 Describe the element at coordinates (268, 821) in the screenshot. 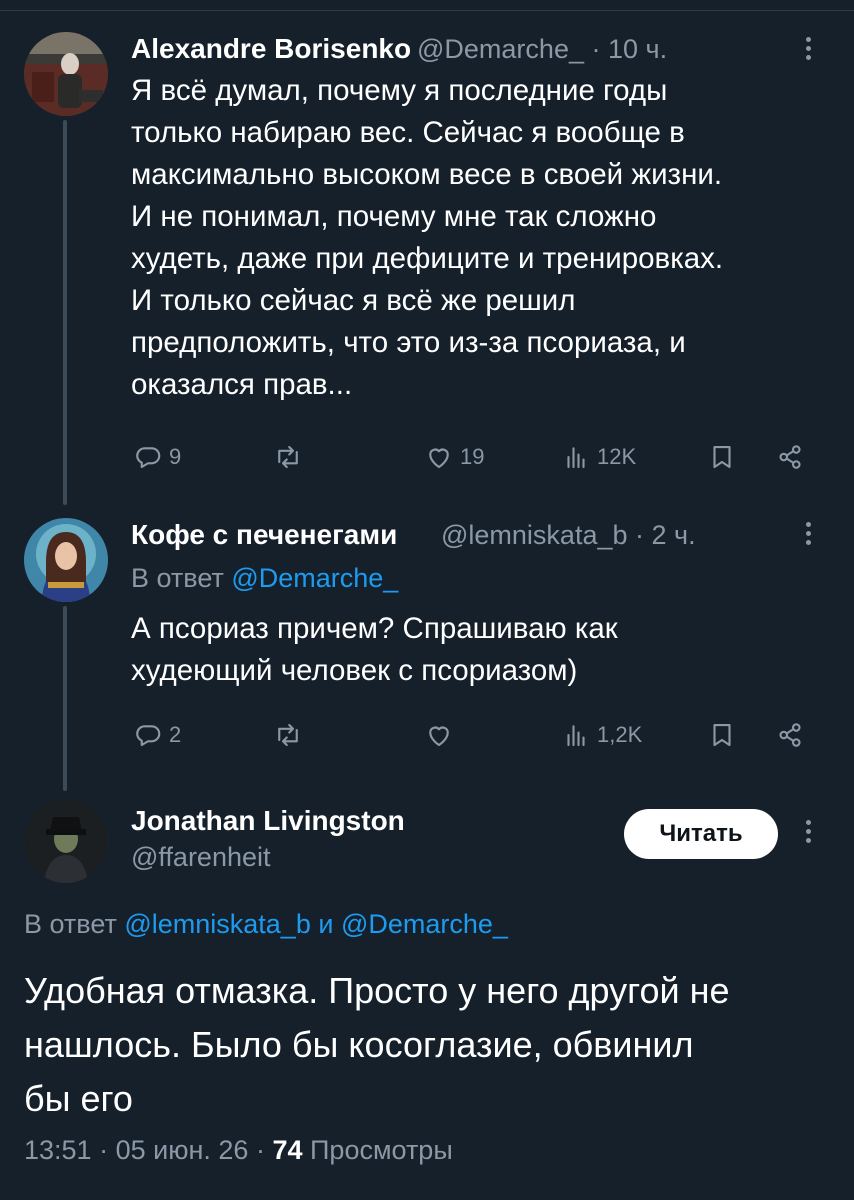

I see `author-name: Jonathan Livingston` at that location.